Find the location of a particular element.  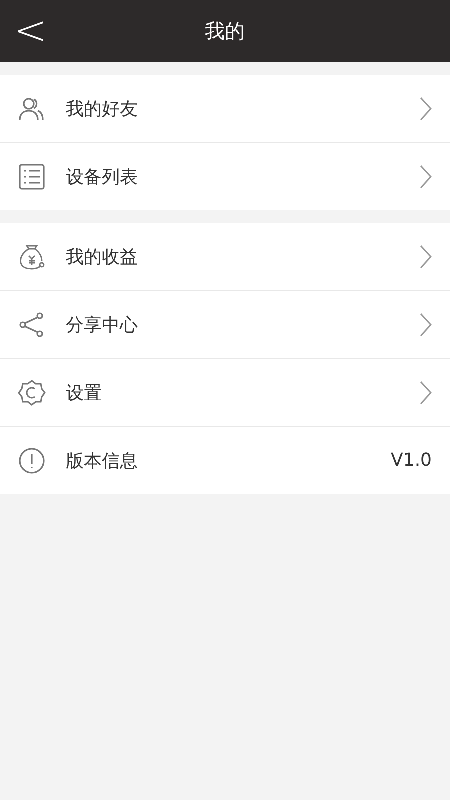

list-icon is located at coordinates (32, 176).